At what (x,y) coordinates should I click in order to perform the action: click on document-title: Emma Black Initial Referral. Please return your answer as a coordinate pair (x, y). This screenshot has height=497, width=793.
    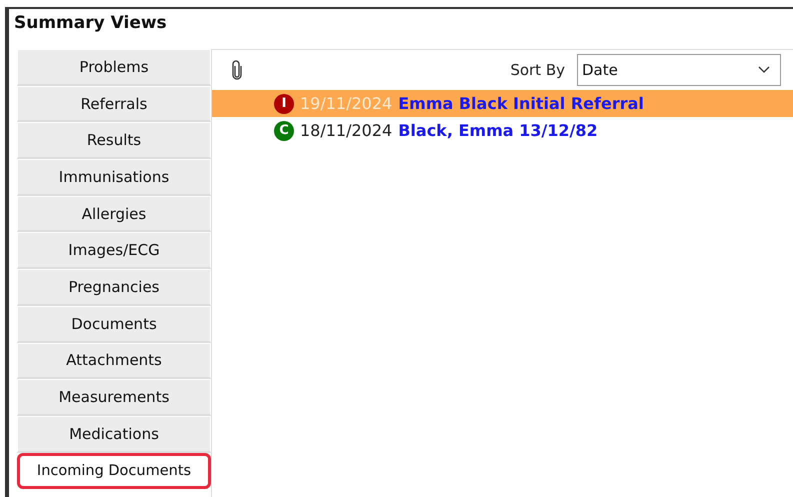
    Looking at the image, I should click on (521, 103).